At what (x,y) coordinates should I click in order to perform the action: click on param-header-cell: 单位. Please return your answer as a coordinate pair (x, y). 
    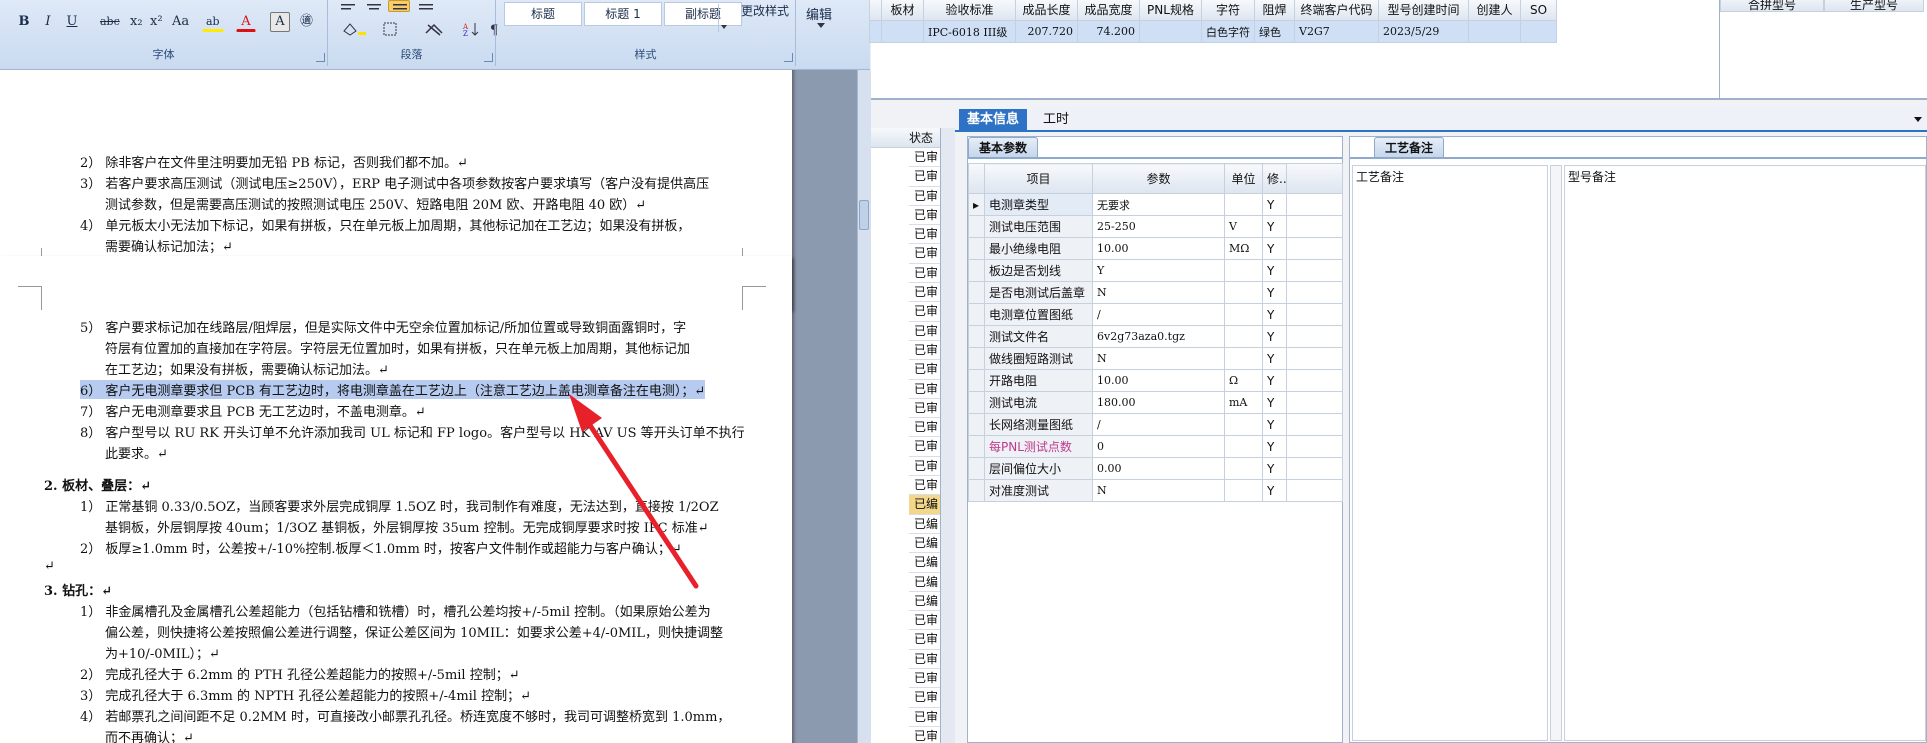
    Looking at the image, I should click on (1243, 178).